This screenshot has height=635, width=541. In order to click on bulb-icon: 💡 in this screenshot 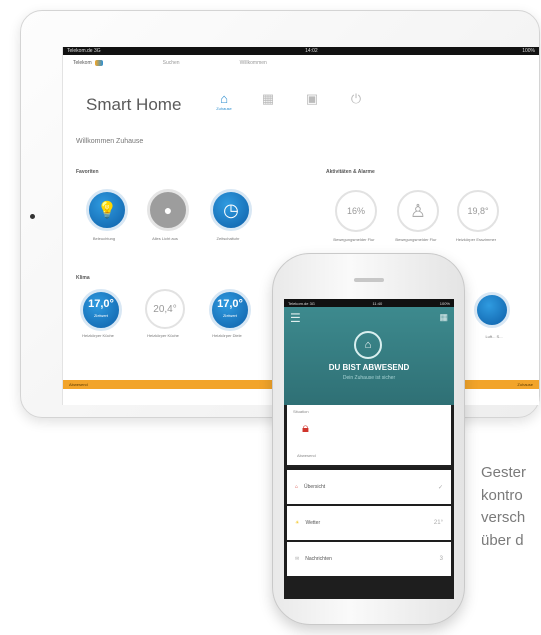, I will do `click(107, 210)`.